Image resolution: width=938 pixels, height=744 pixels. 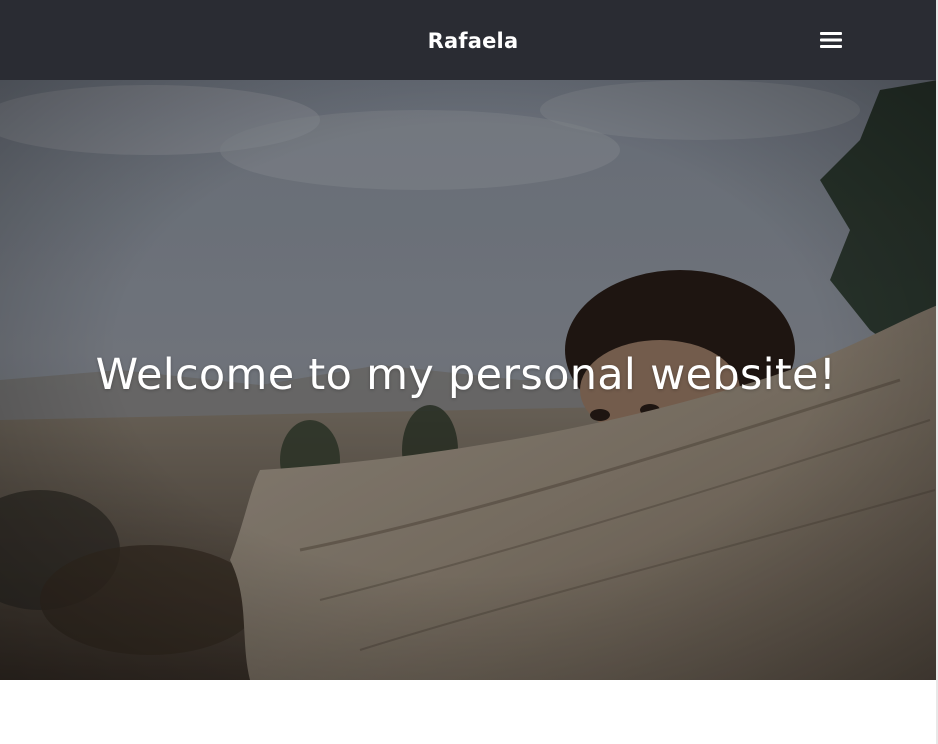 What do you see at coordinates (469, 712) in the screenshot?
I see `content-section` at bounding box center [469, 712].